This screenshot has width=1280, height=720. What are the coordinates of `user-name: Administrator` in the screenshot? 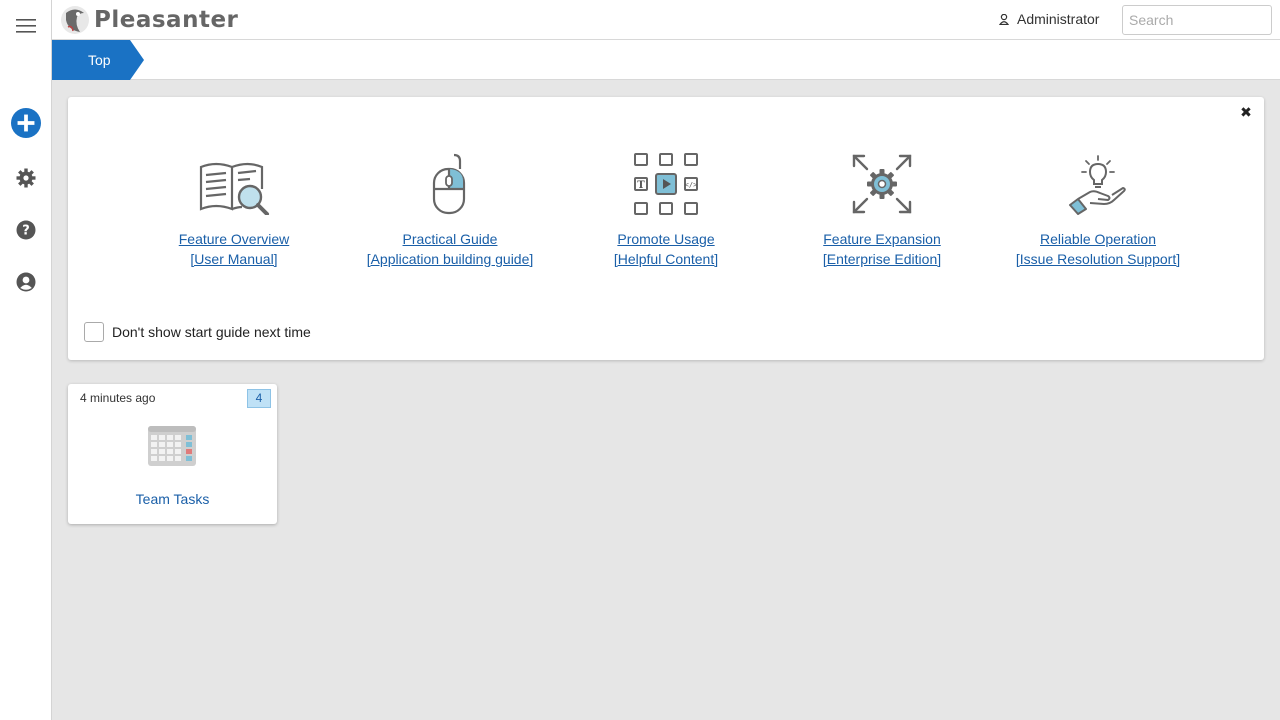 It's located at (1058, 19).